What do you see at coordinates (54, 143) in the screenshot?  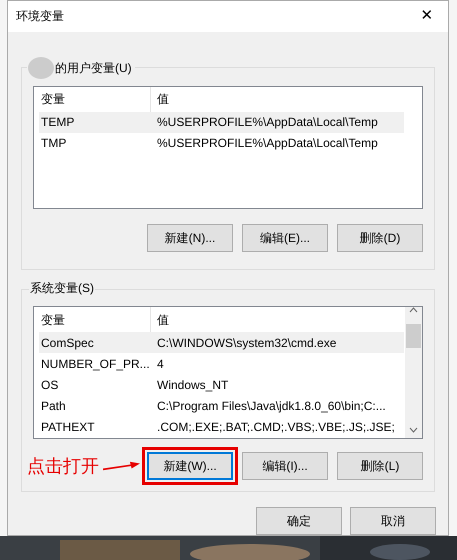 I see `variable-name: TMP` at bounding box center [54, 143].